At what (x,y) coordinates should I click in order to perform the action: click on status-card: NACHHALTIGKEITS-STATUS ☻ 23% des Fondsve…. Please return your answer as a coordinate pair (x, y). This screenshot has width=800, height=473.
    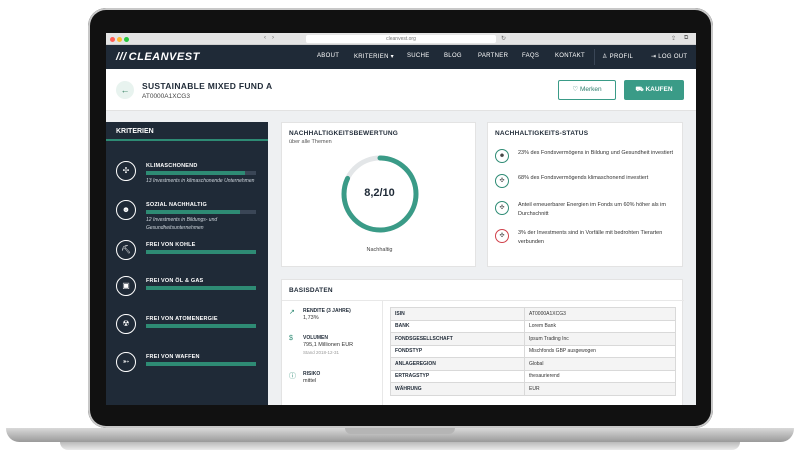
    Looking at the image, I should click on (585, 194).